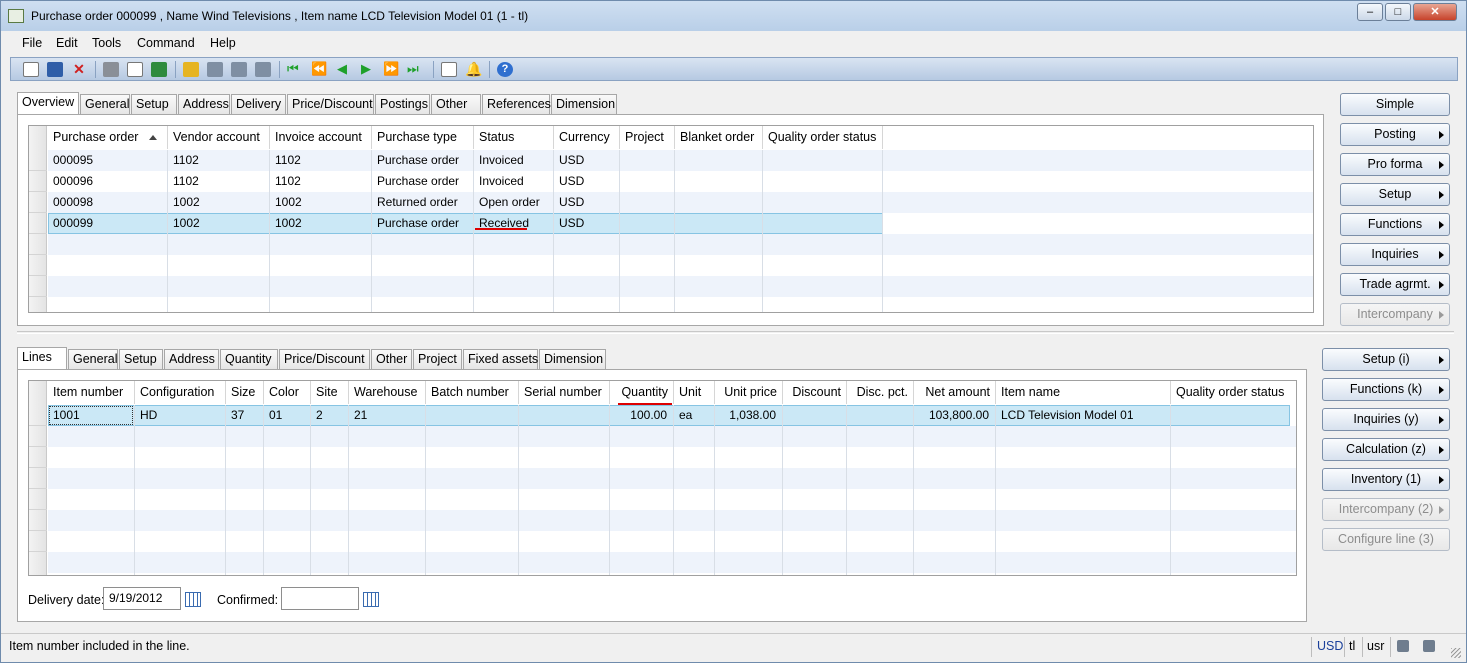 The image size is (1467, 663). Describe the element at coordinates (258, 104) in the screenshot. I see `tab-delivery: Delivery` at that location.